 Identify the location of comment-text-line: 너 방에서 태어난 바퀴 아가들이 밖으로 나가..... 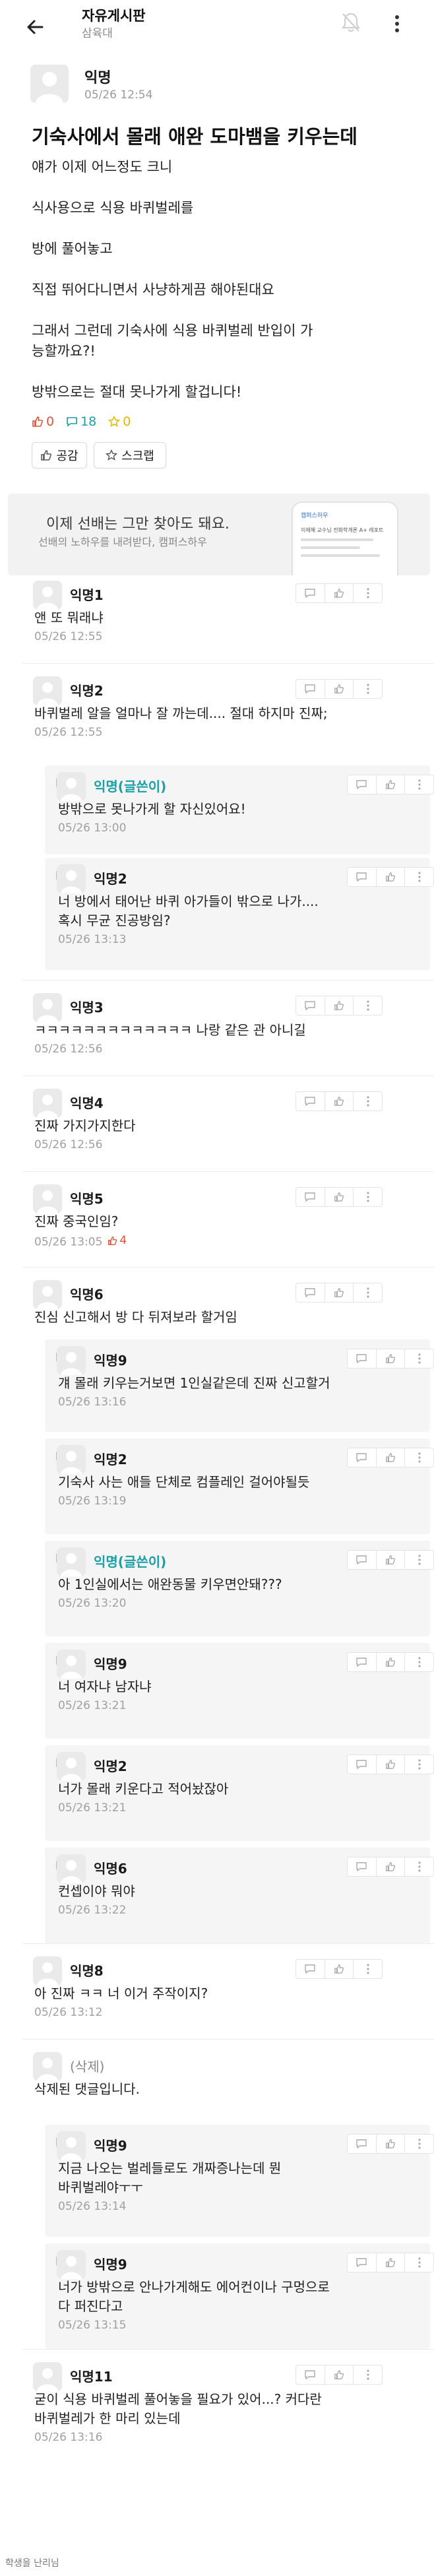
(188, 901).